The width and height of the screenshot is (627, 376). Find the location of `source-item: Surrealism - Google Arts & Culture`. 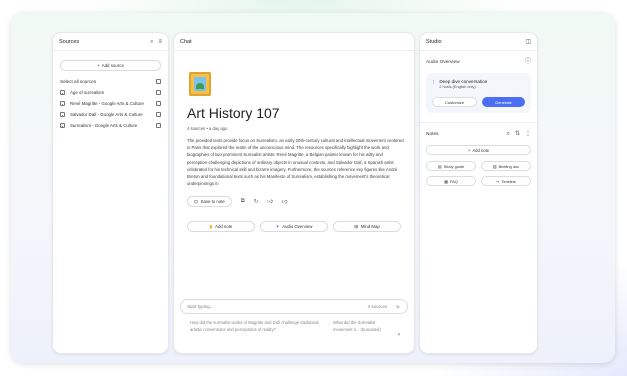

source-item: Surrealism - Google Arts & Culture is located at coordinates (110, 125).